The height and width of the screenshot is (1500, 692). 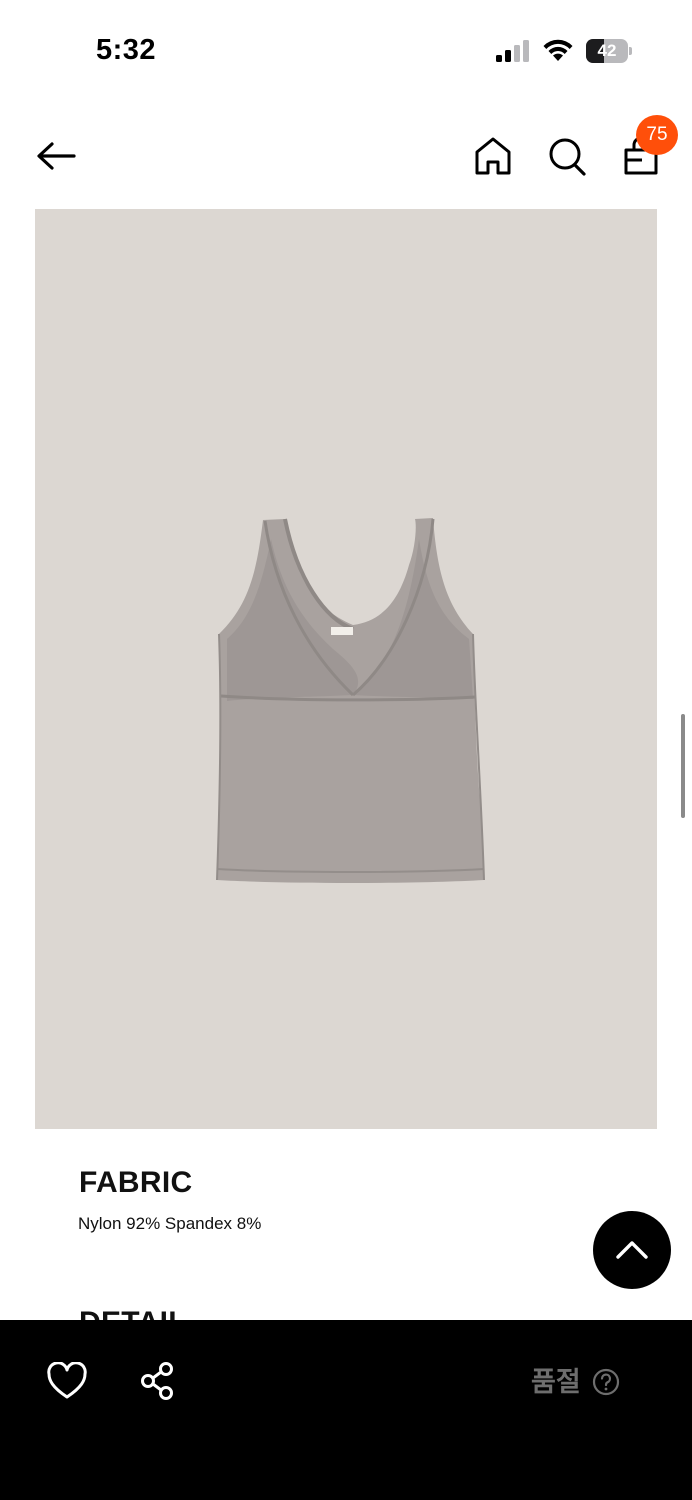 What do you see at coordinates (346, 50) in the screenshot?
I see `status-bar: 5:32 42` at bounding box center [346, 50].